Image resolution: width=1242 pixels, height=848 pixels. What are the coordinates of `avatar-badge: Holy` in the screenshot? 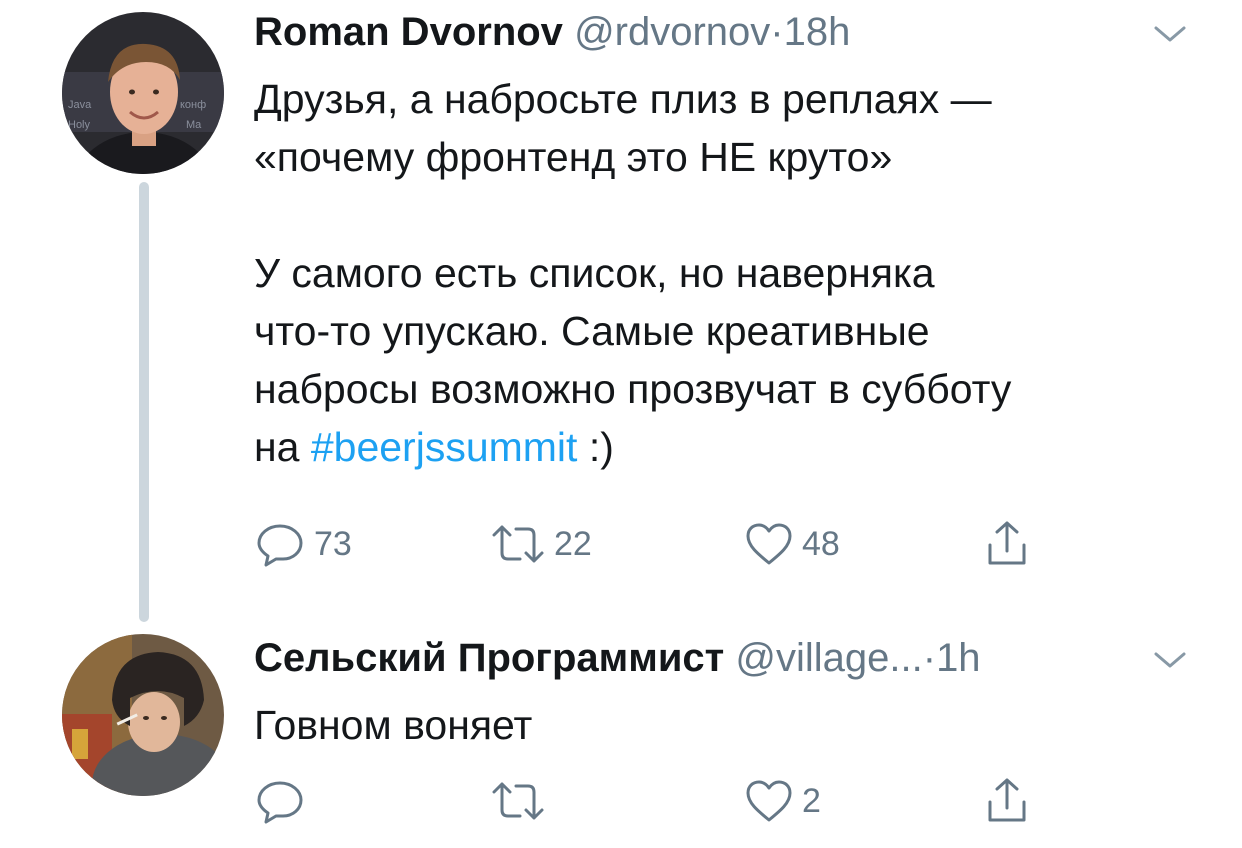 It's located at (79, 125).